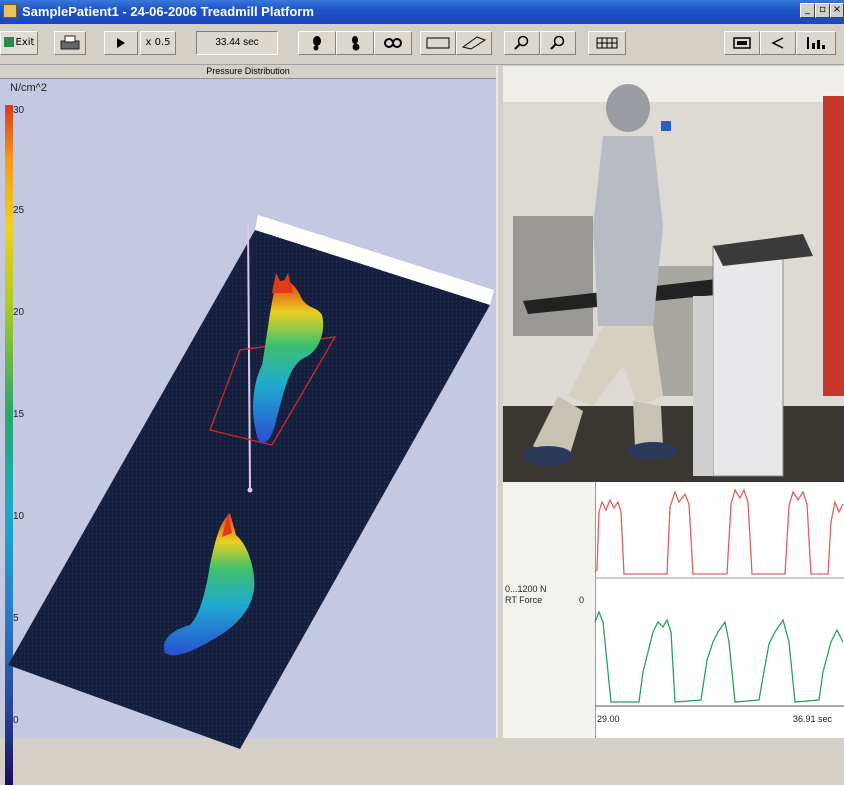  I want to click on parallelogram-icon, so click(474, 43).